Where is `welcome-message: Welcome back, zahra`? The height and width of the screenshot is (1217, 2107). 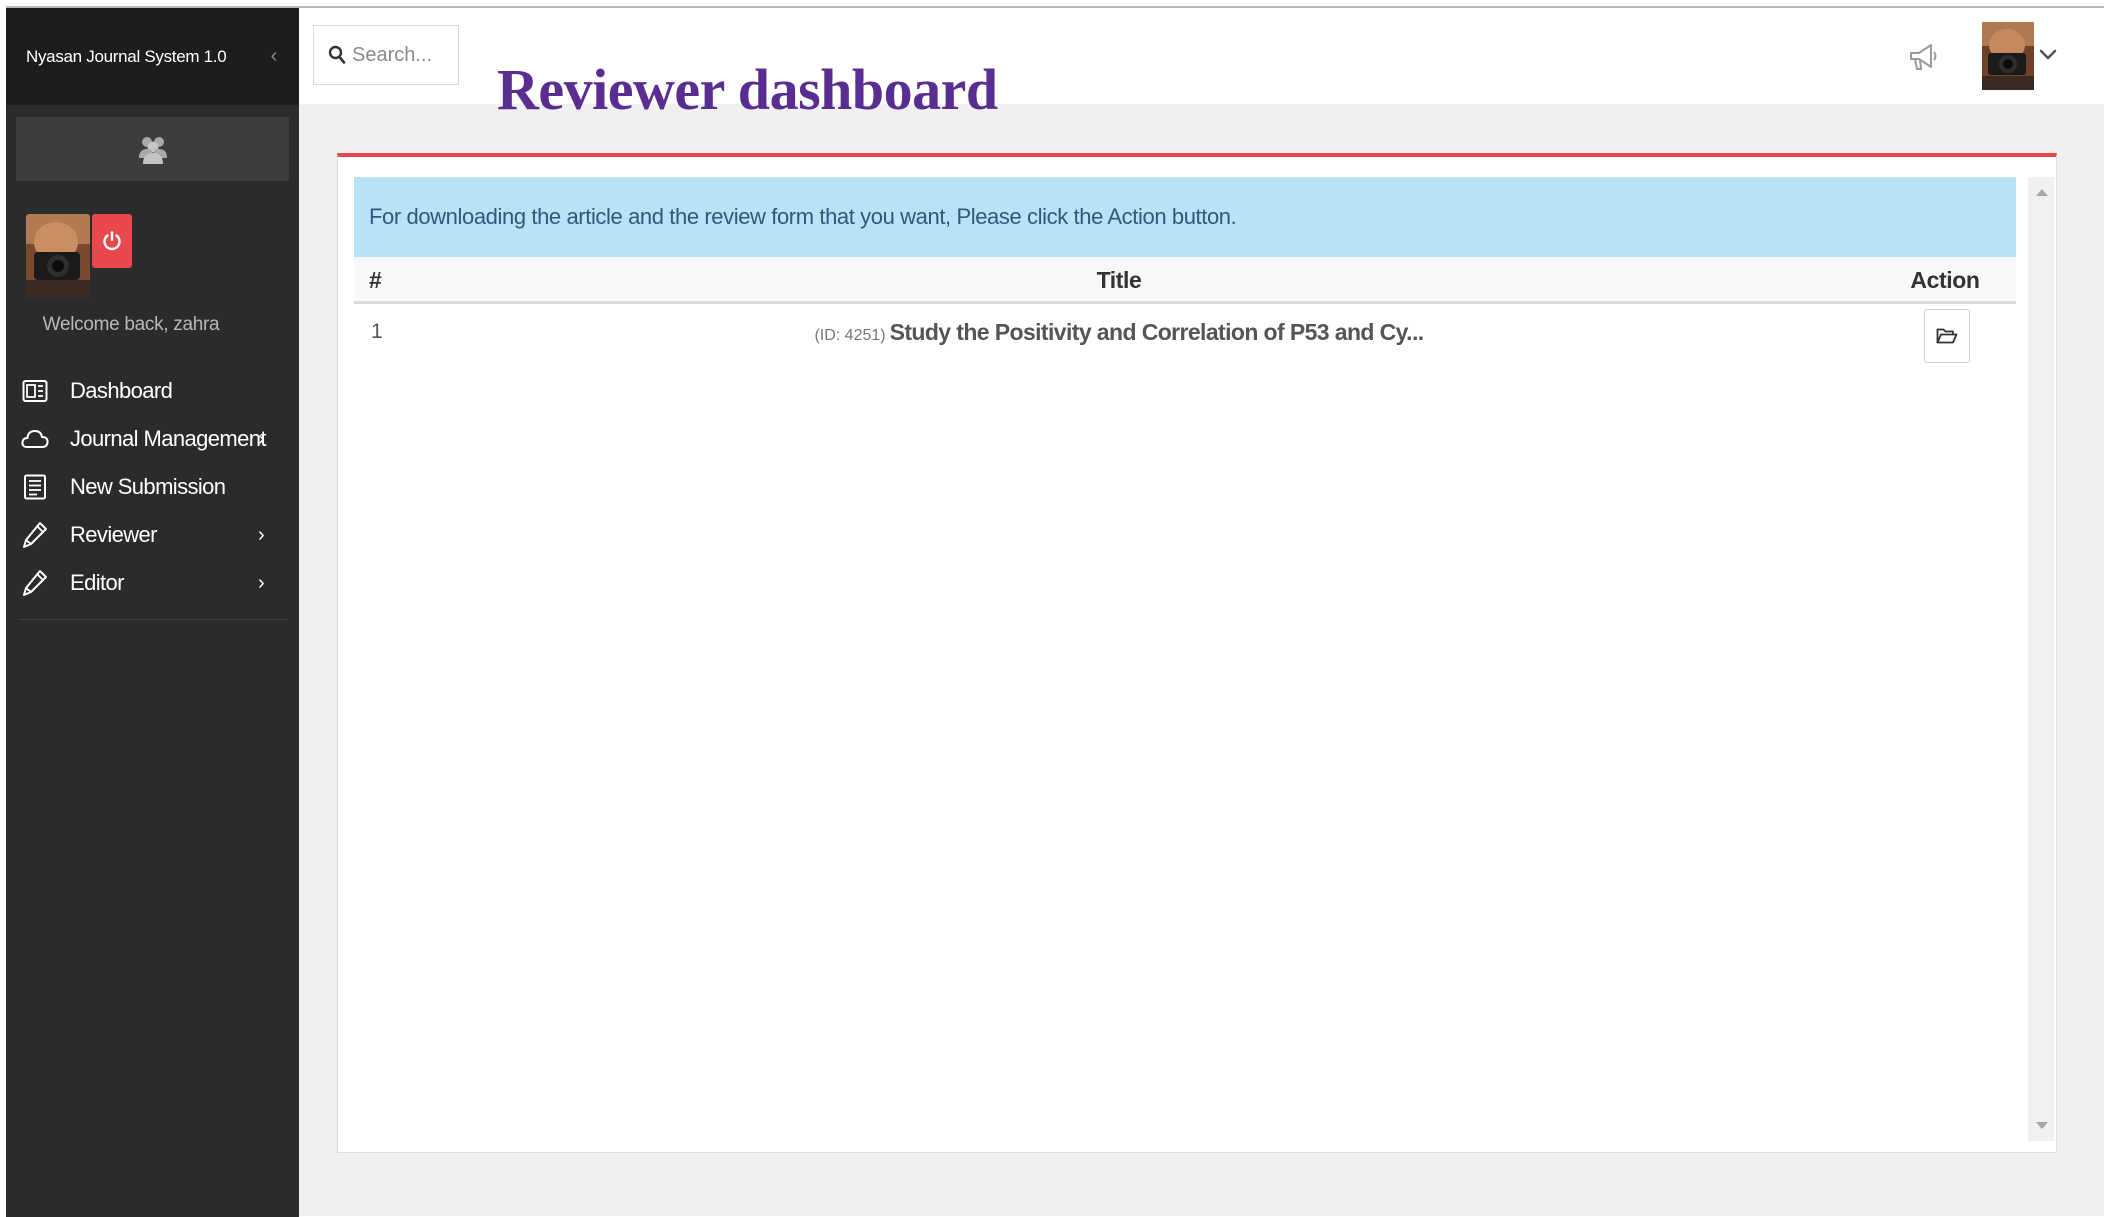
welcome-message: Welcome back, zahra is located at coordinates (131, 324).